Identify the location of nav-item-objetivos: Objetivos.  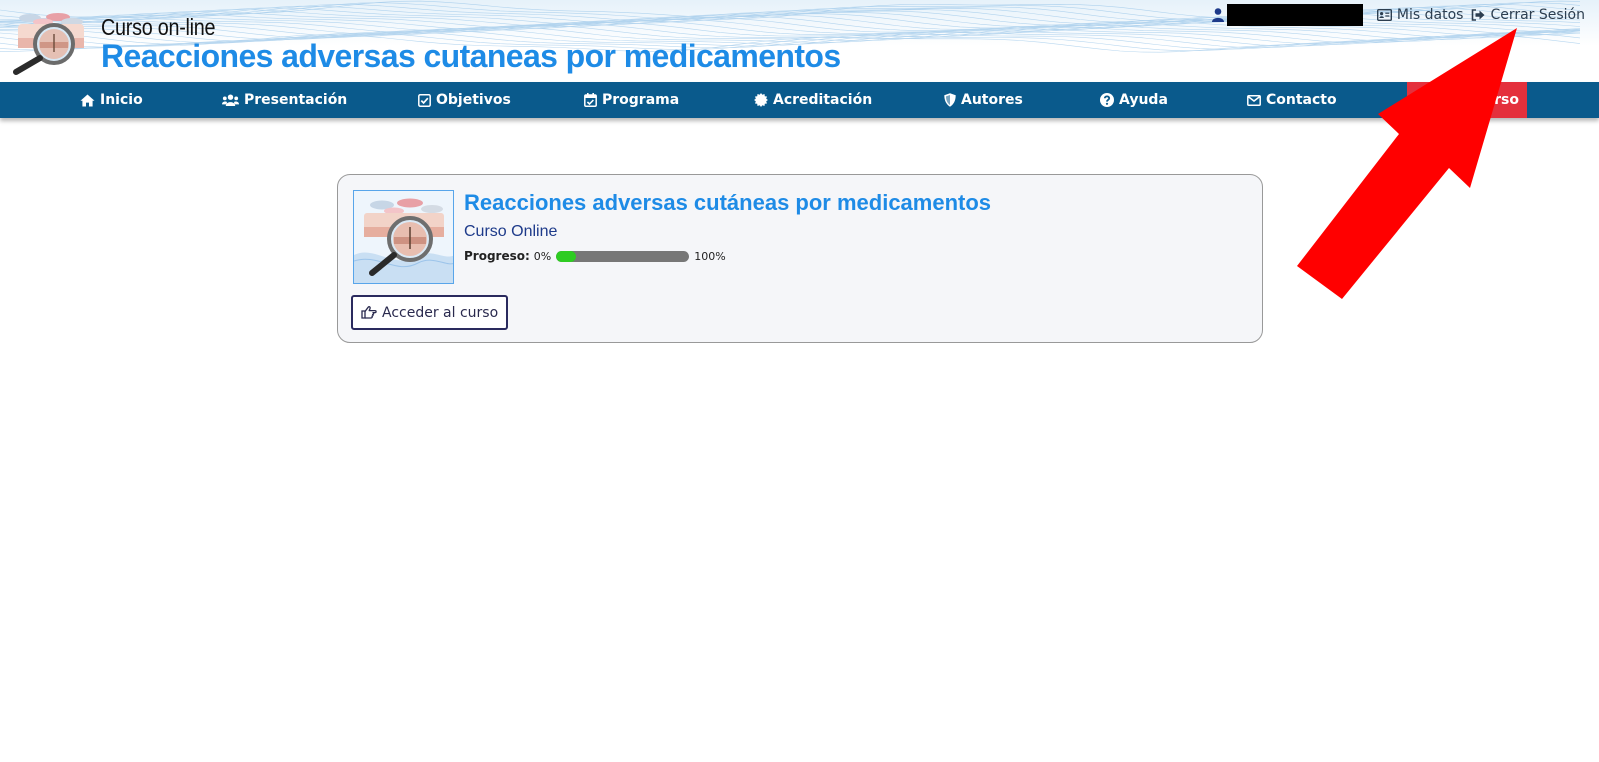
(464, 100).